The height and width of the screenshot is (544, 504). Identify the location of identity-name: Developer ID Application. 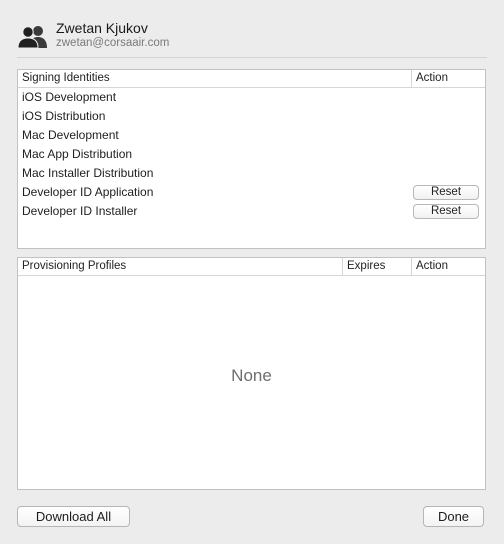
(88, 192).